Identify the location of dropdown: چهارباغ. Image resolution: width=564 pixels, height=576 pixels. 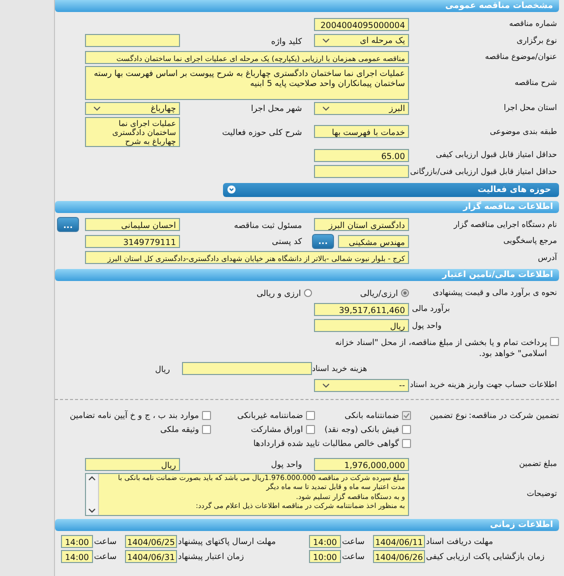
(132, 108).